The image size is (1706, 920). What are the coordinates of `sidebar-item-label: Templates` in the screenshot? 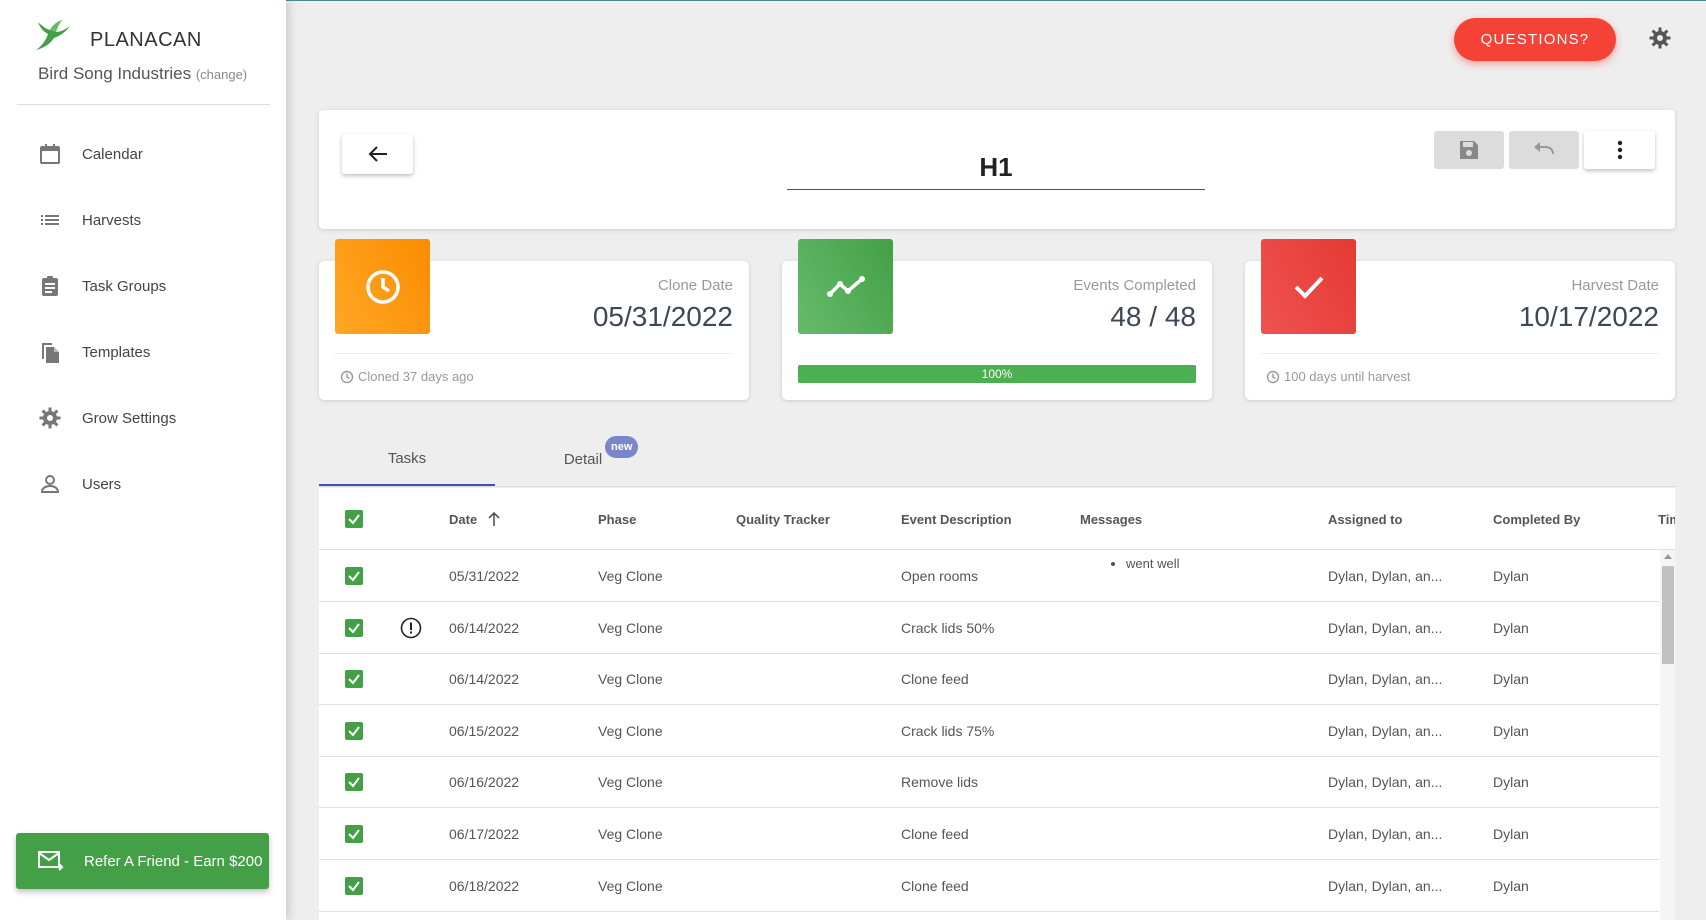 It's located at (116, 352).